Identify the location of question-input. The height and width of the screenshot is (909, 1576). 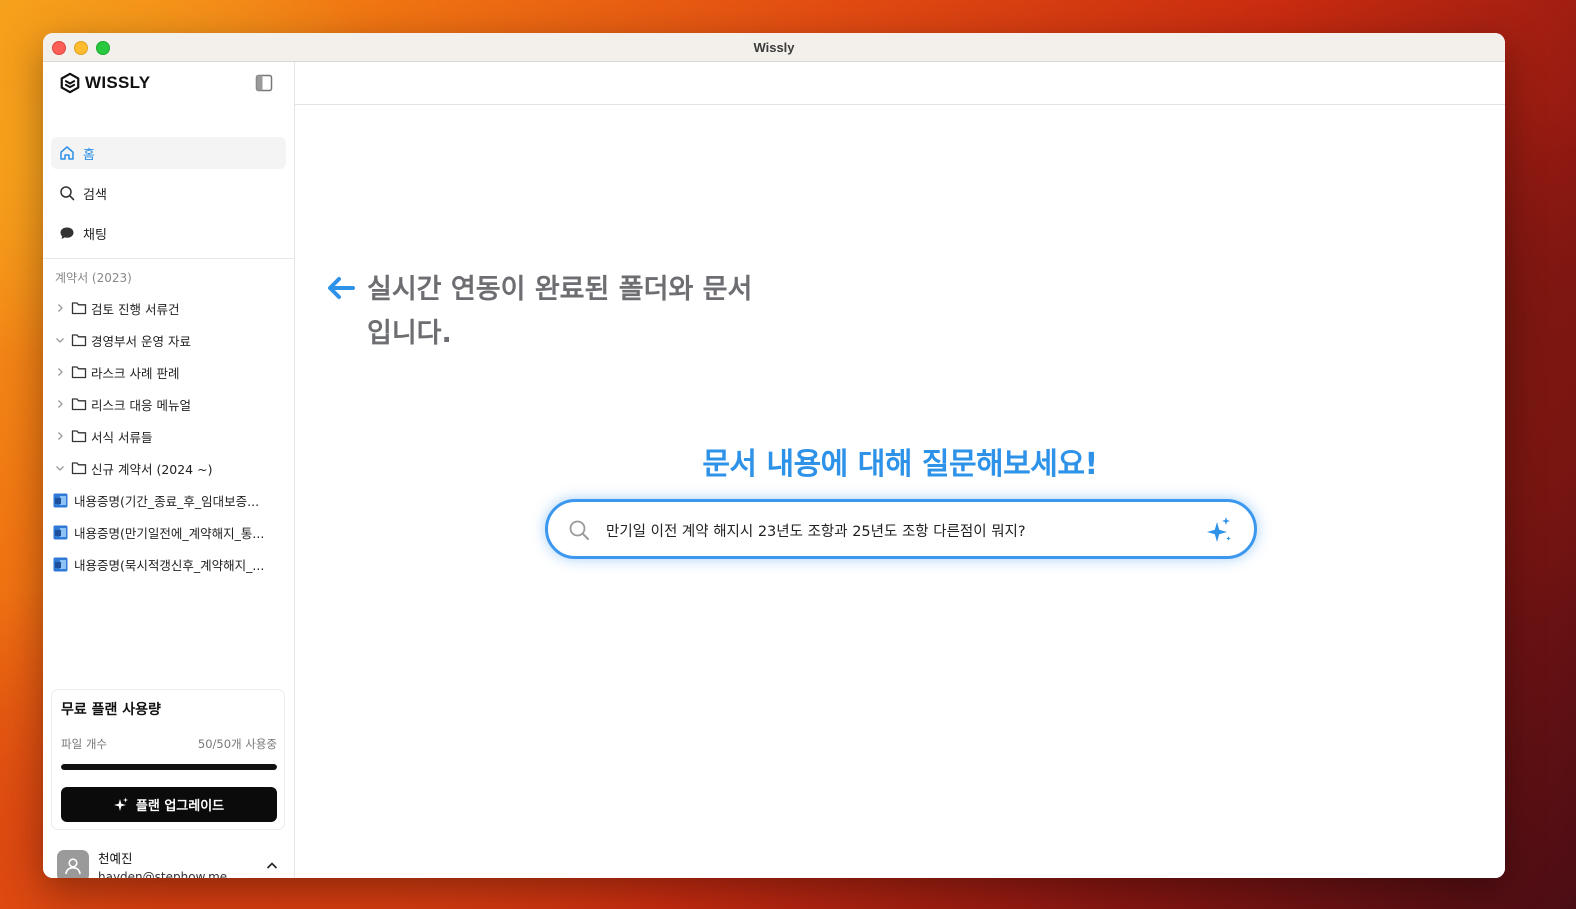
(896, 530).